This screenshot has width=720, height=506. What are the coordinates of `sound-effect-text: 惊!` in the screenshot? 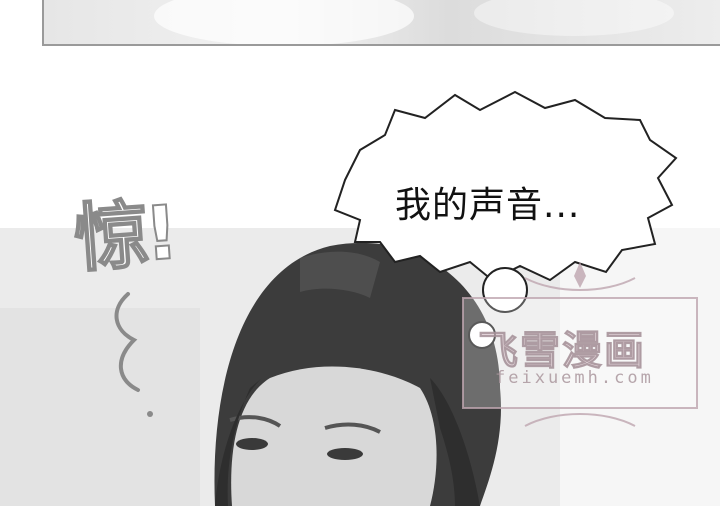 It's located at (125, 236).